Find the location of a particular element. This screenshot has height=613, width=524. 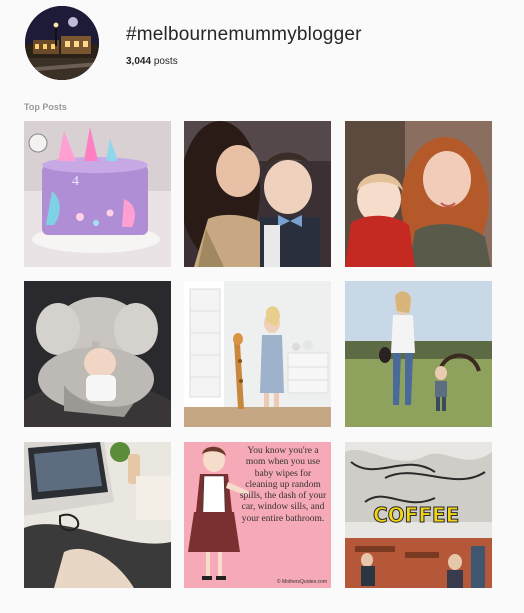

posts-count-number: 3,044 is located at coordinates (139, 61).